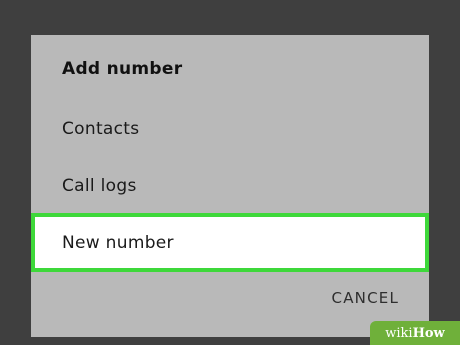 Image resolution: width=460 pixels, height=345 pixels. What do you see at coordinates (399, 333) in the screenshot?
I see `watermark-wiki: wiki` at bounding box center [399, 333].